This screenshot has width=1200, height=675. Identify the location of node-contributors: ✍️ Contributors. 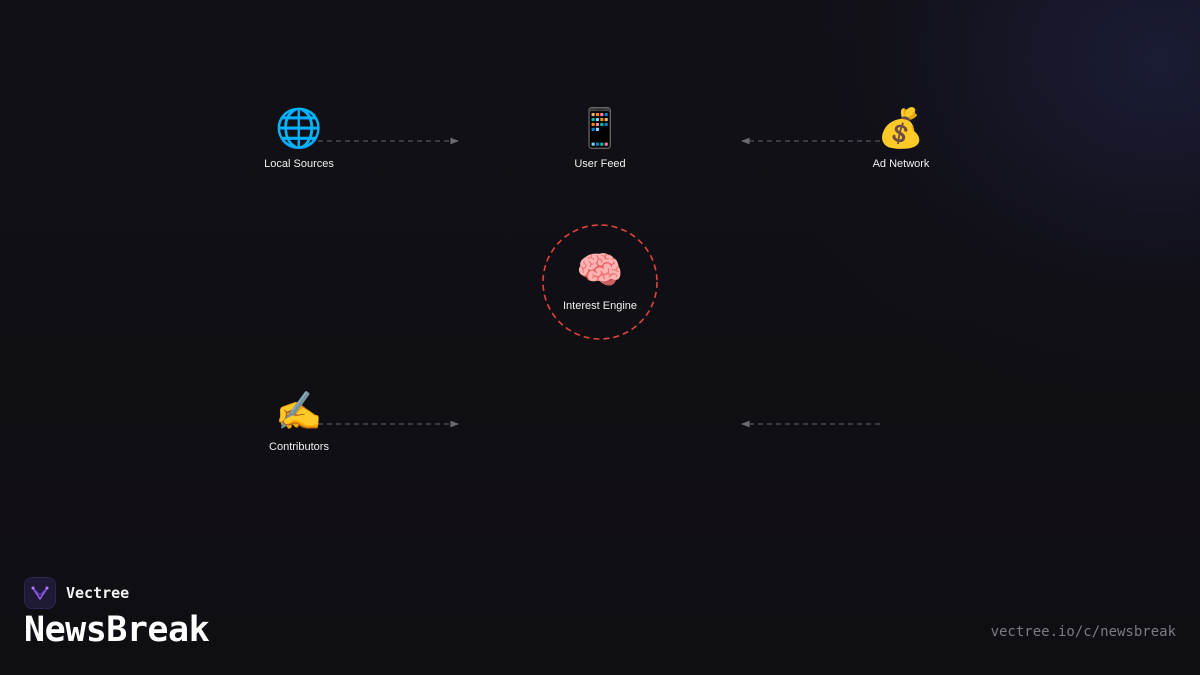
(299, 421).